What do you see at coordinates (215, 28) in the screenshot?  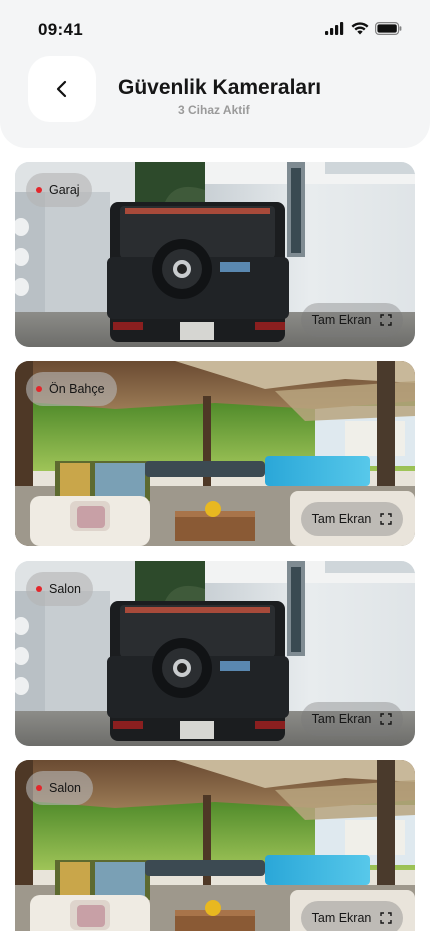 I see `status-bar: 09:41` at bounding box center [215, 28].